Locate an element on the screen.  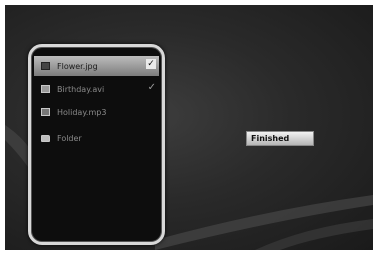
file-item-flower: Flower.jpg ✓ is located at coordinates (96, 66).